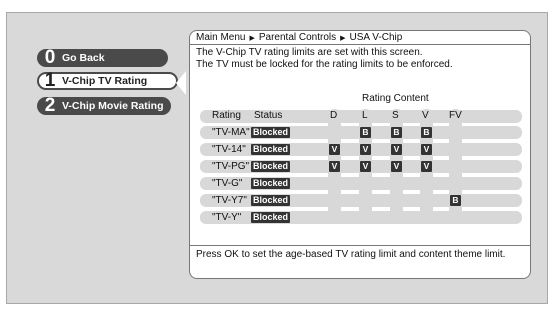 The height and width of the screenshot is (310, 556). Describe the element at coordinates (227, 183) in the screenshot. I see `rating-label: "TV-G"` at that location.